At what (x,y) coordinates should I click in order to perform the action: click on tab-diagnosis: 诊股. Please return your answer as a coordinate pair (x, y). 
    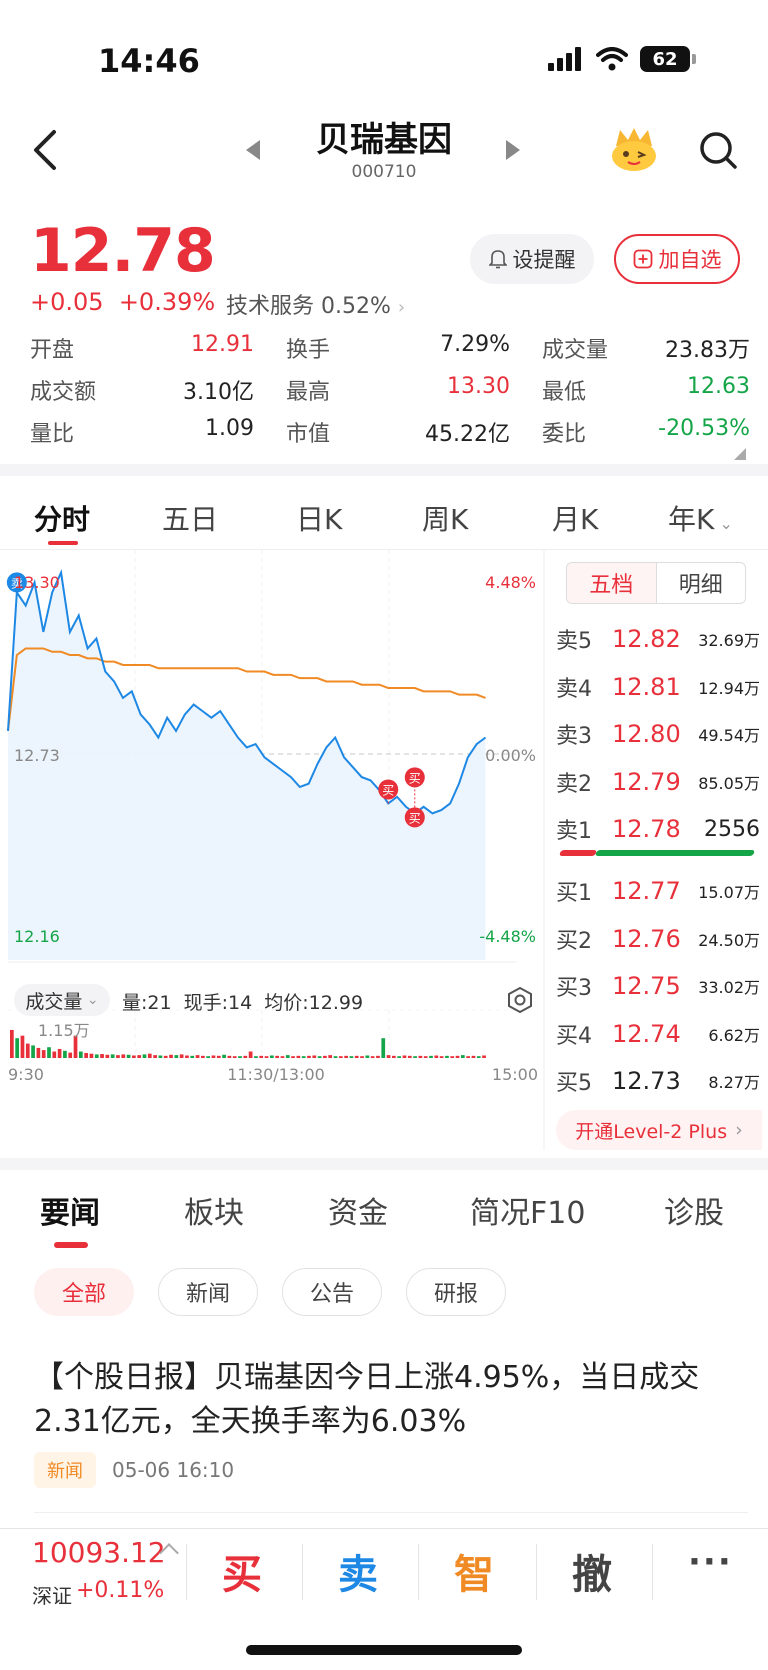
    Looking at the image, I should click on (694, 1210).